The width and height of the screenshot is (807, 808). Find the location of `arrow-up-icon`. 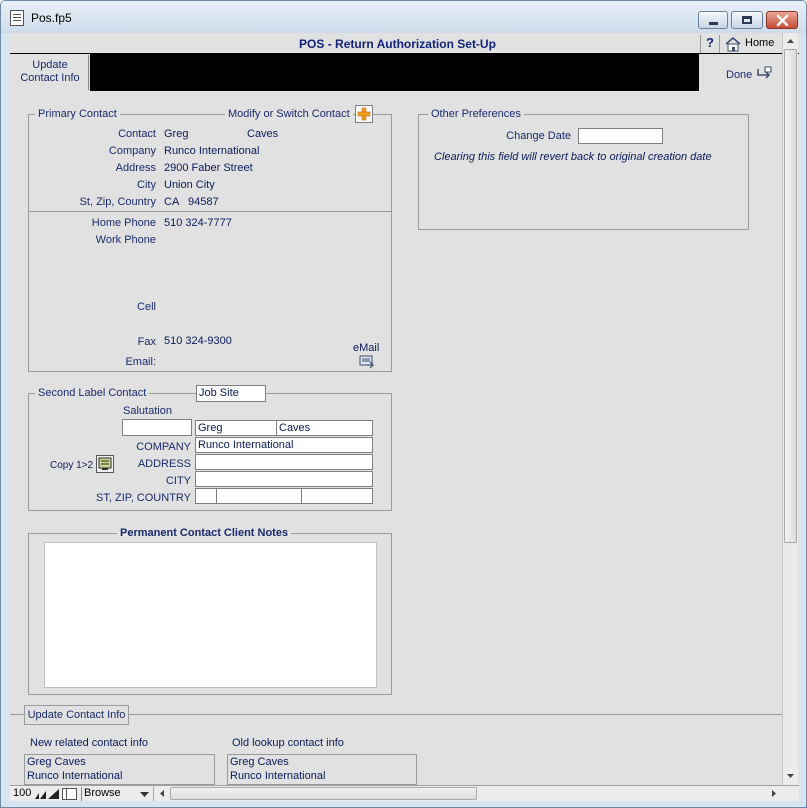

arrow-up-icon is located at coordinates (790, 41).